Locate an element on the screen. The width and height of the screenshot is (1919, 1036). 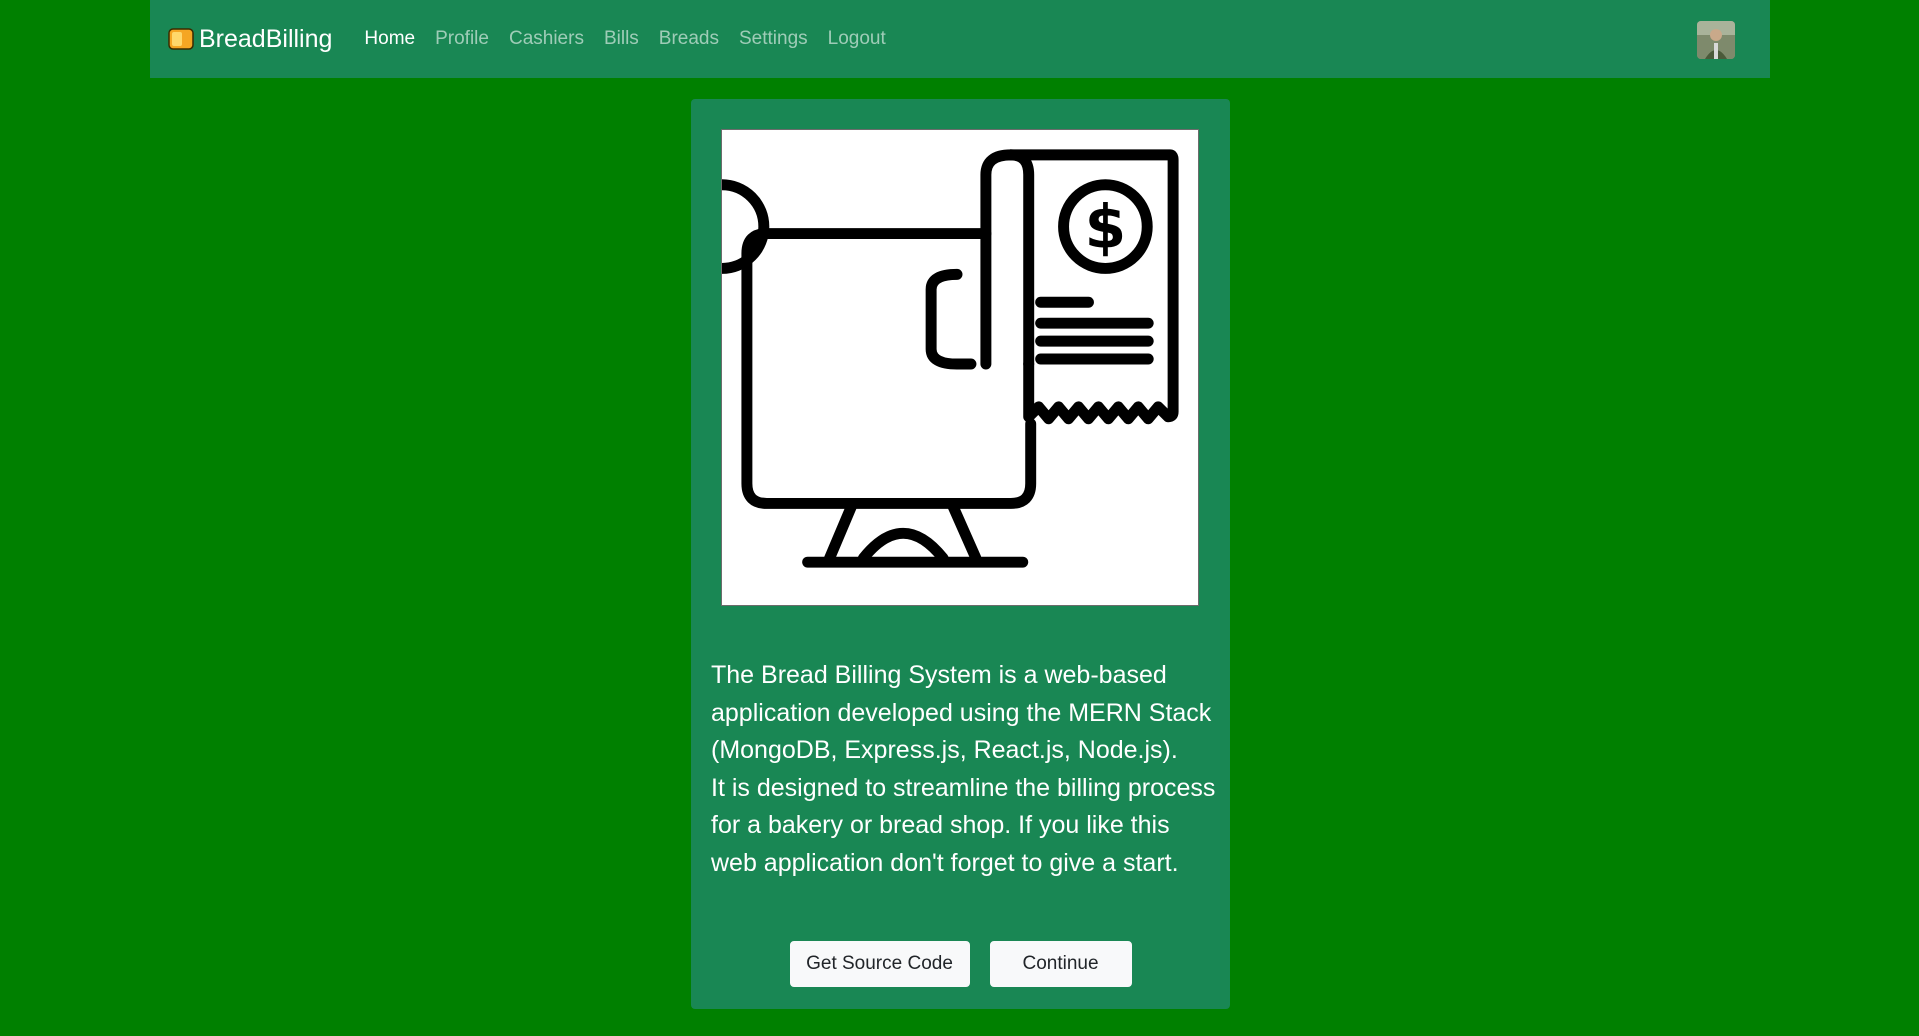
nav-cashiers: Cashiers is located at coordinates (546, 39).